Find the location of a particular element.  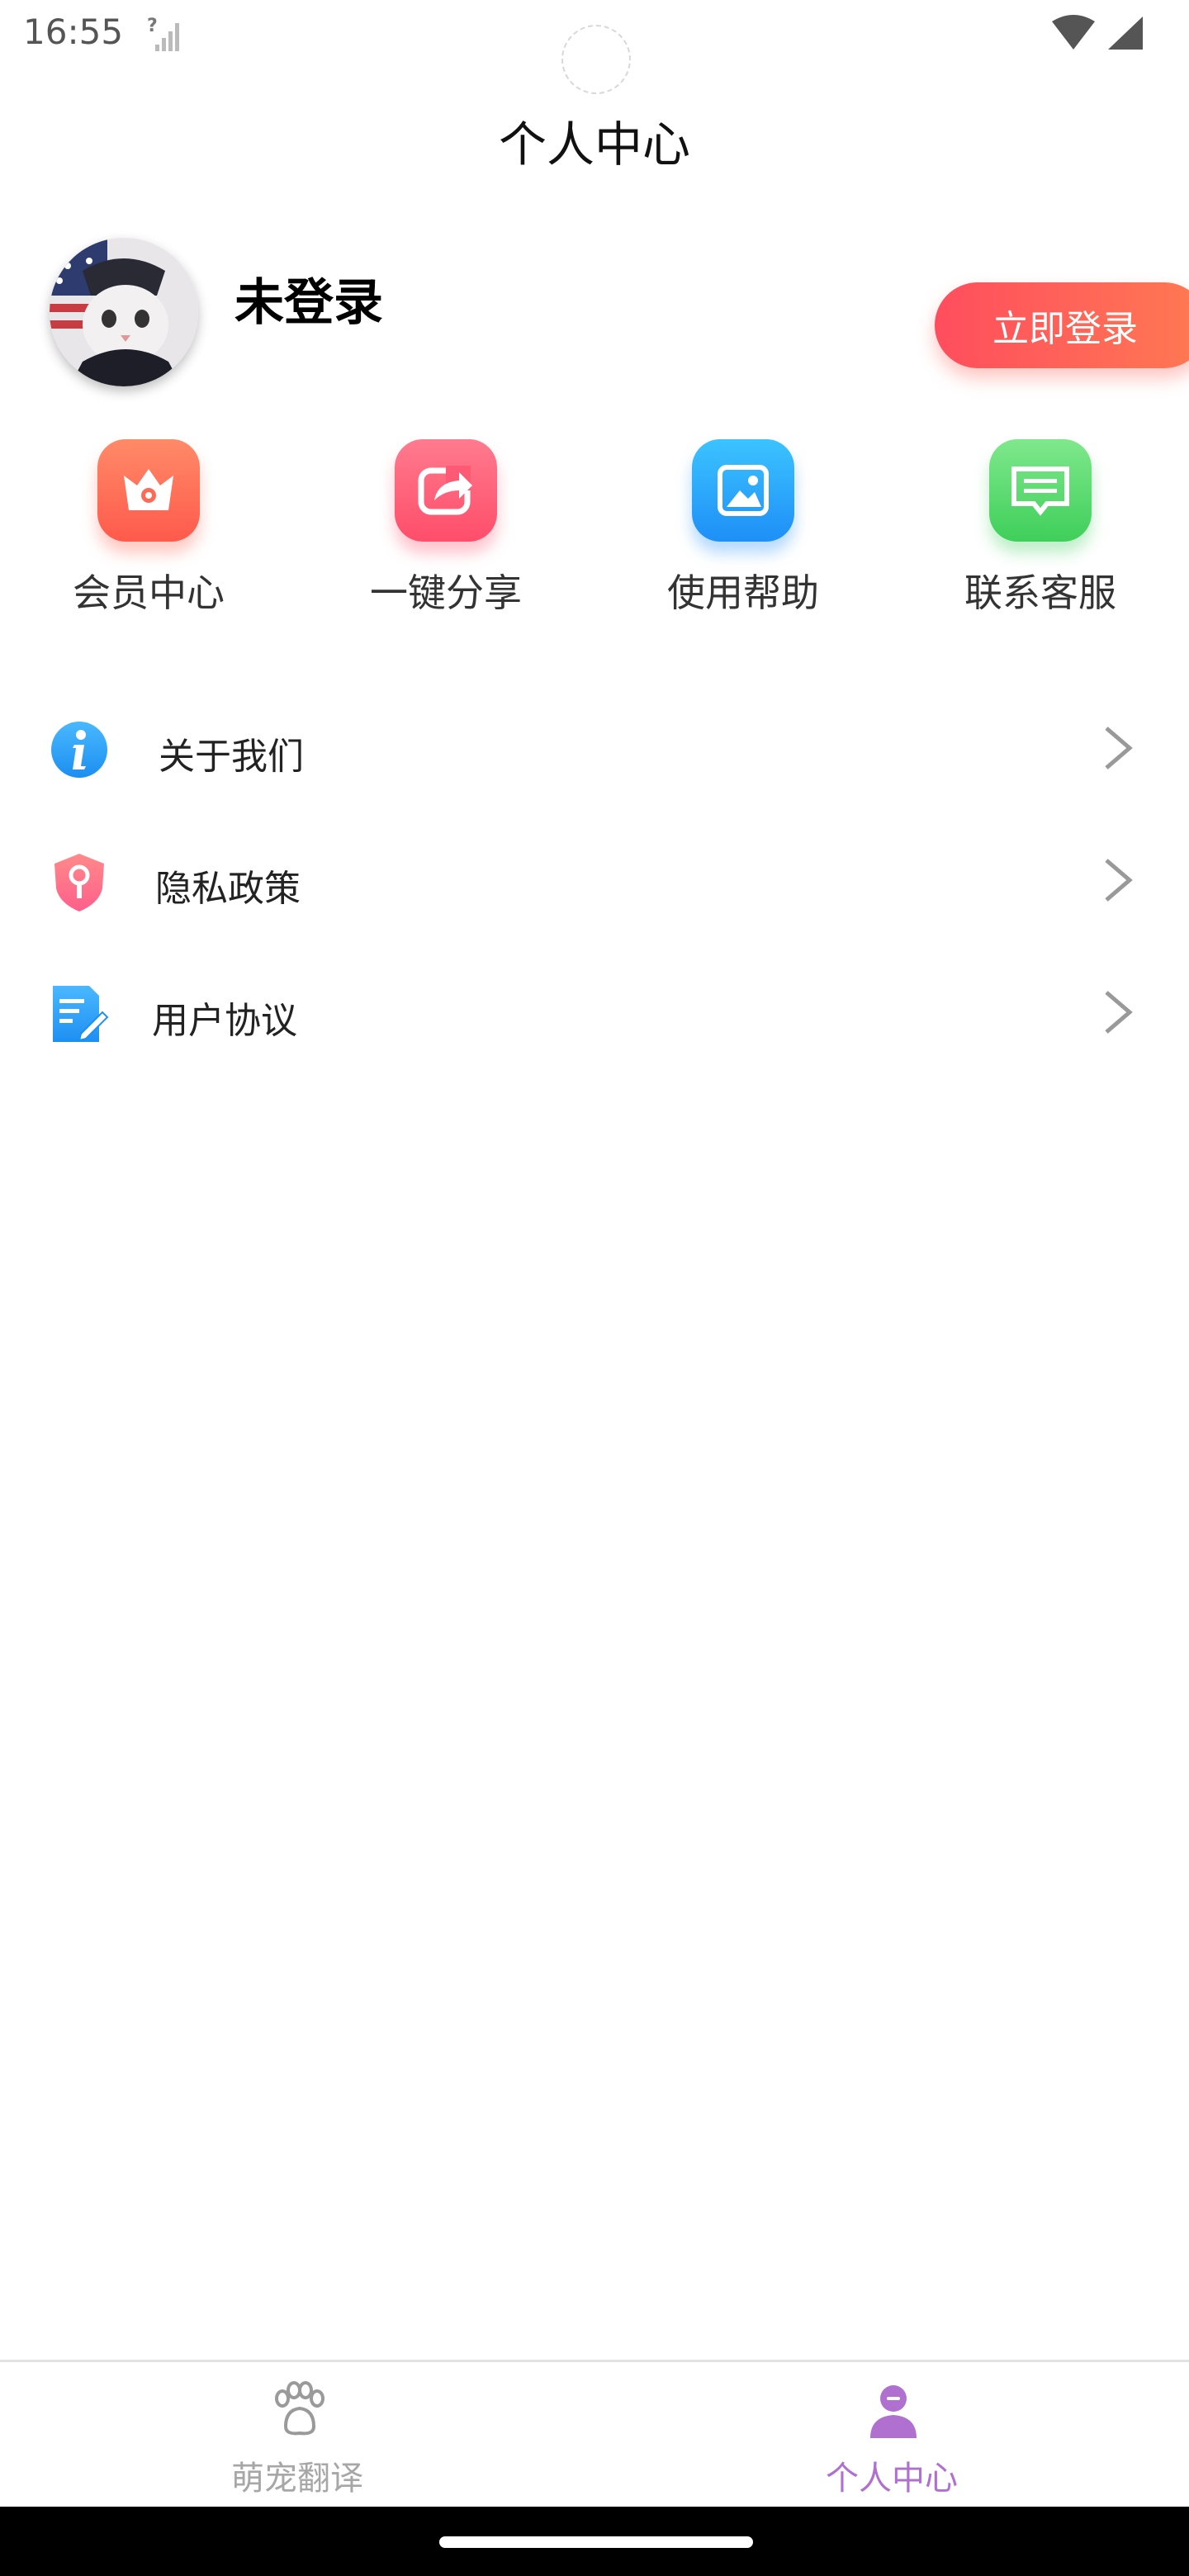

tab-label: 个人中心 is located at coordinates (892, 2479).